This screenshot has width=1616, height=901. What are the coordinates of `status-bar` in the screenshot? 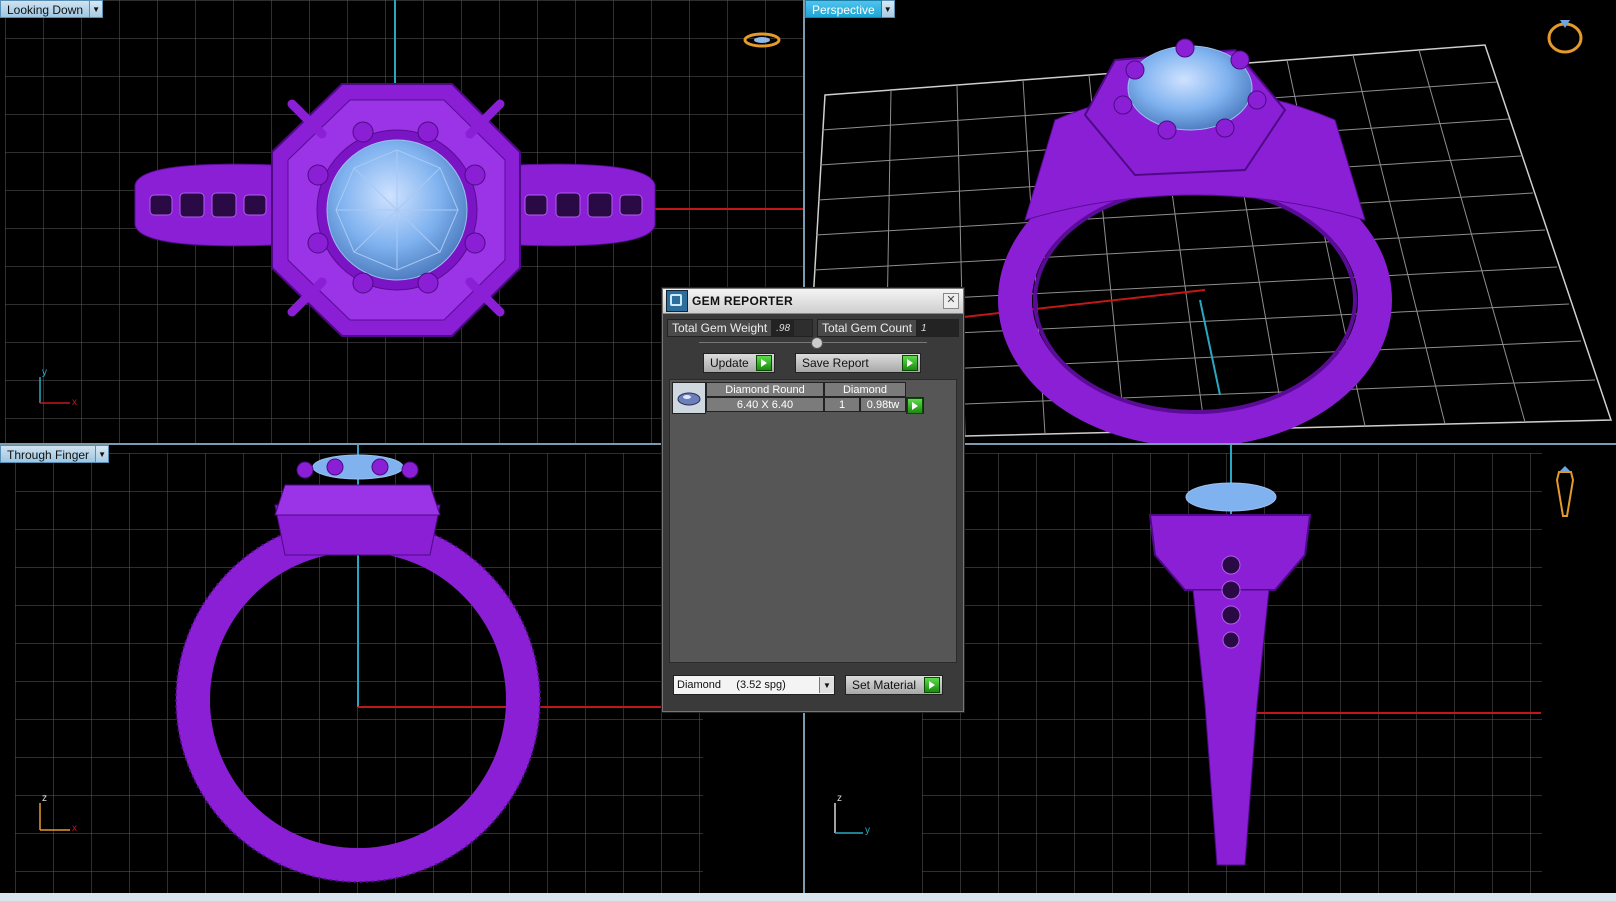 It's located at (808, 897).